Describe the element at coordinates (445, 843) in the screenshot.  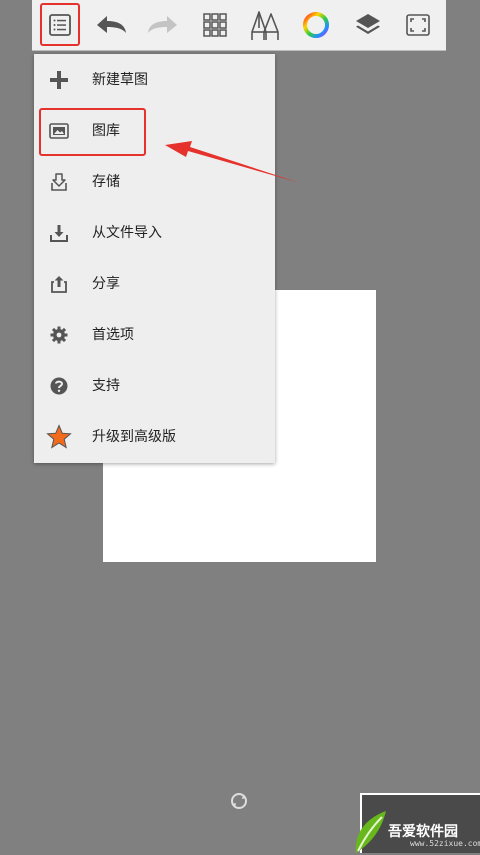
I see `watermark-url: www.52zixue.com` at that location.